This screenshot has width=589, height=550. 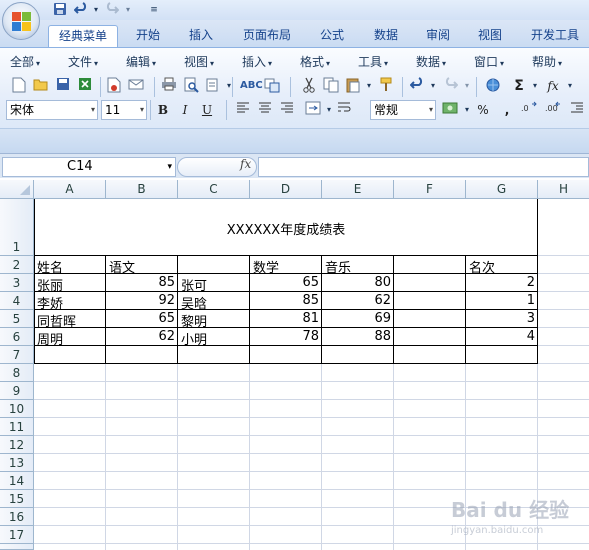 I want to click on row-header-12: 12, so click(x=17, y=445).